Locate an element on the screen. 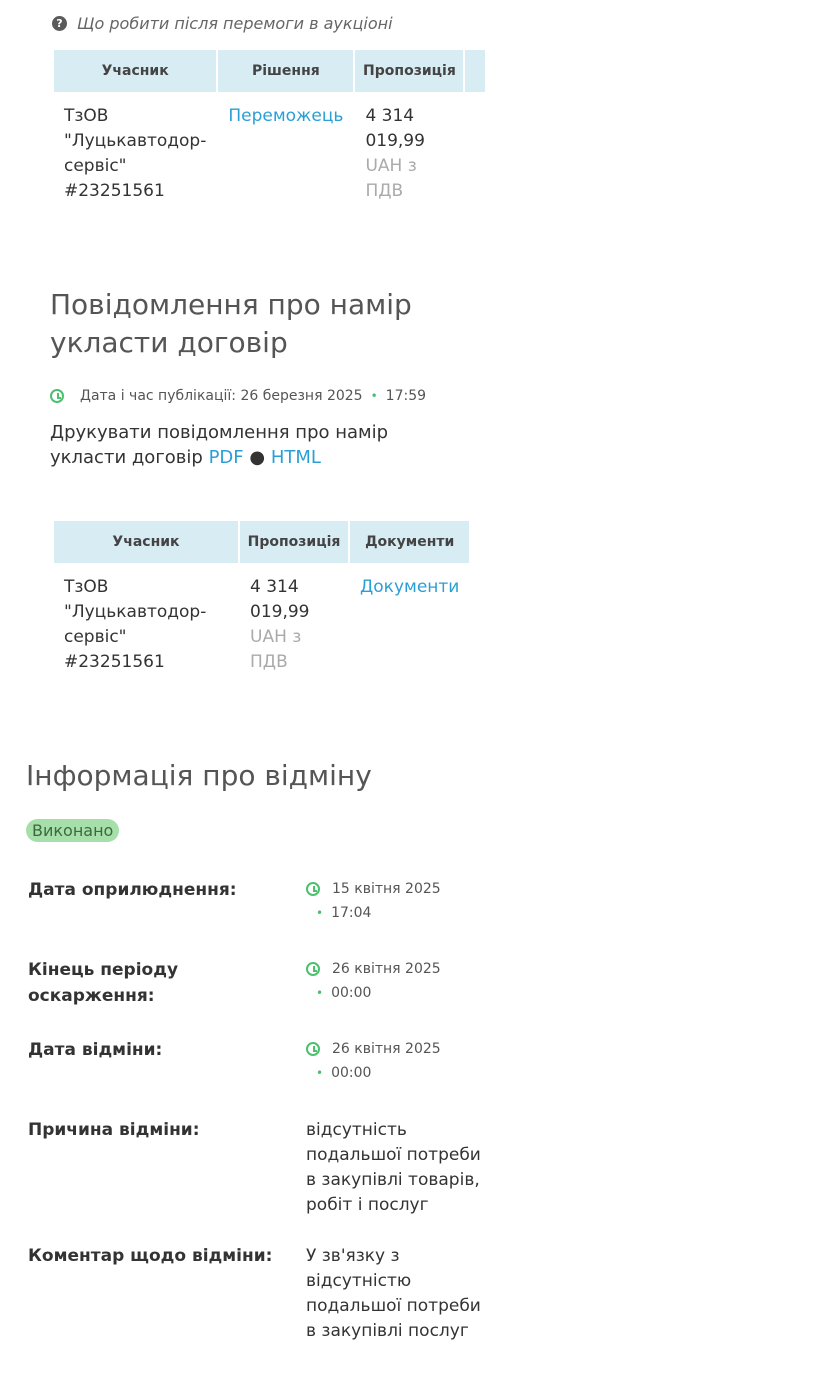  help-link: ? Що робити після перемоги в аукціоні is located at coordinates (222, 23).